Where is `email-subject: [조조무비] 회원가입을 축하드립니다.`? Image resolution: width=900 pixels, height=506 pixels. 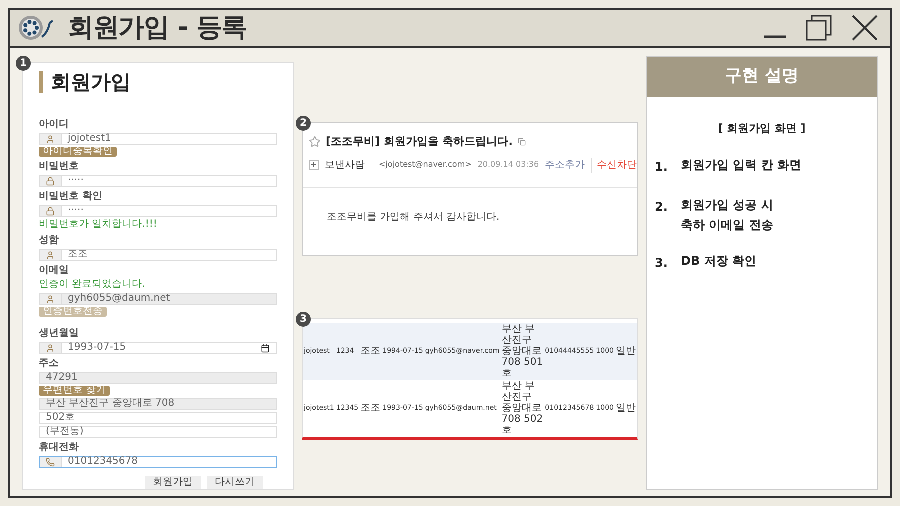
email-subject: [조조무비] 회원가입을 축하드립니다. is located at coordinates (419, 142).